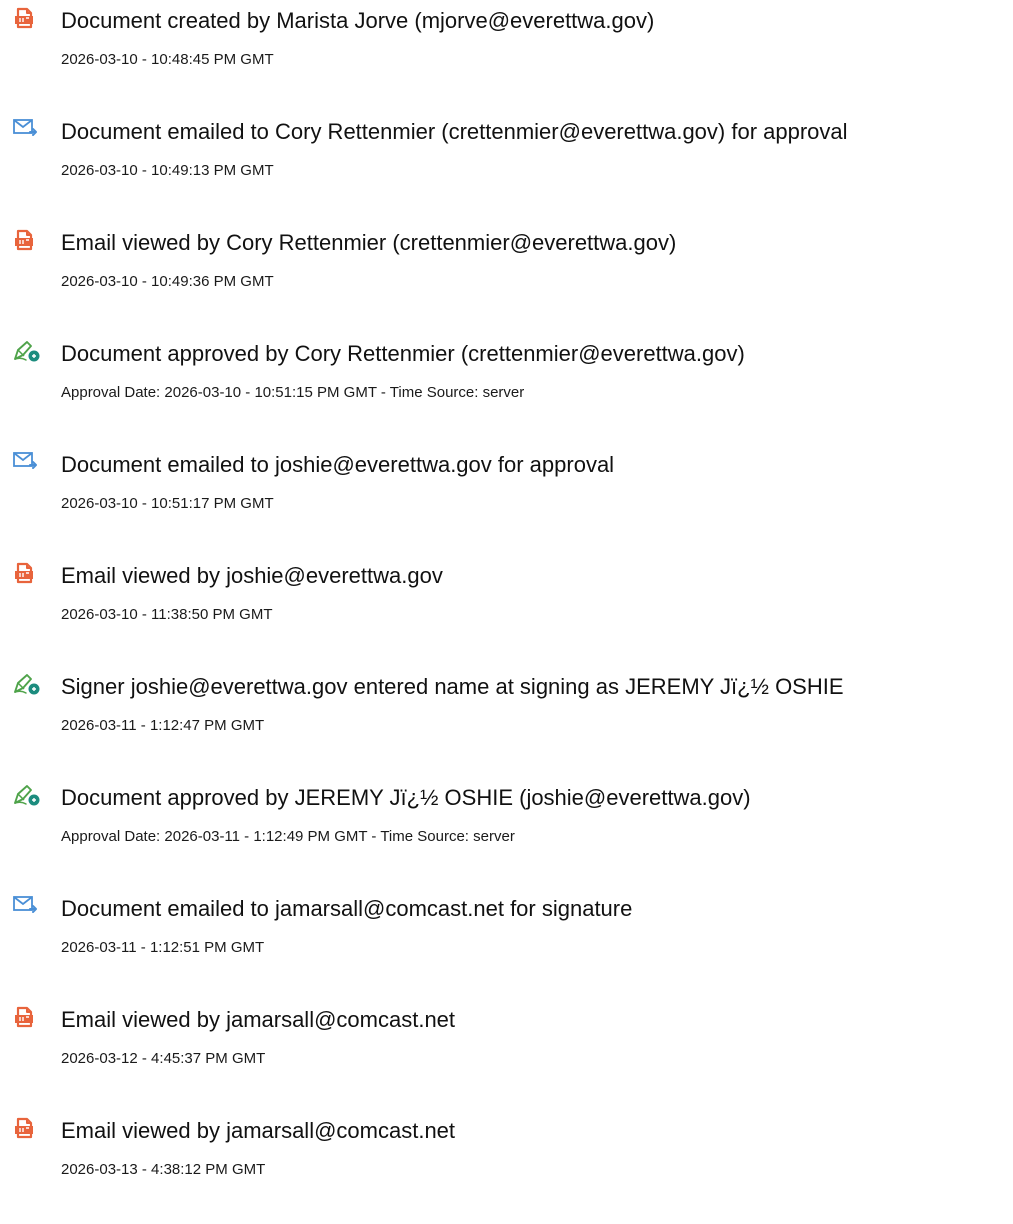  Describe the element at coordinates (167, 59) in the screenshot. I see `event-timestamp: 2026-03-10 - 10:48:45 PM GMT` at that location.